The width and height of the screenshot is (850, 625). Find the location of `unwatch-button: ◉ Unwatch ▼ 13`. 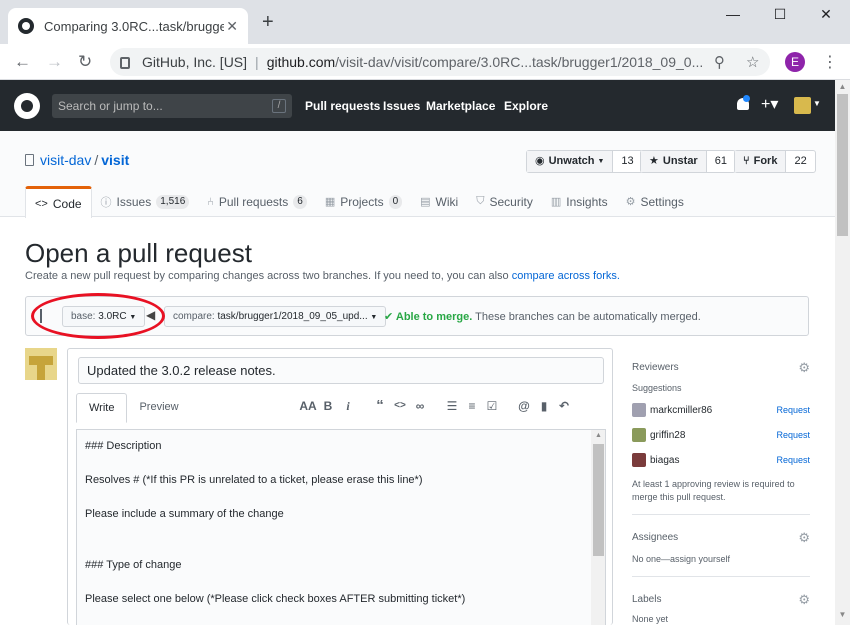

unwatch-button: ◉ Unwatch ▼ 13 is located at coordinates (584, 161).